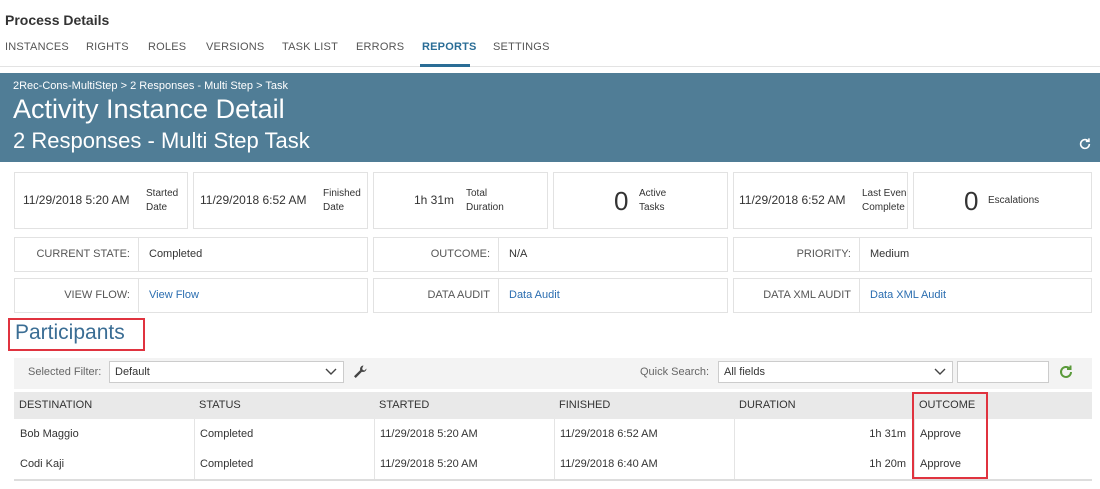 This screenshot has width=1100, height=489. I want to click on column-header-destination: DESTINATION, so click(55, 405).